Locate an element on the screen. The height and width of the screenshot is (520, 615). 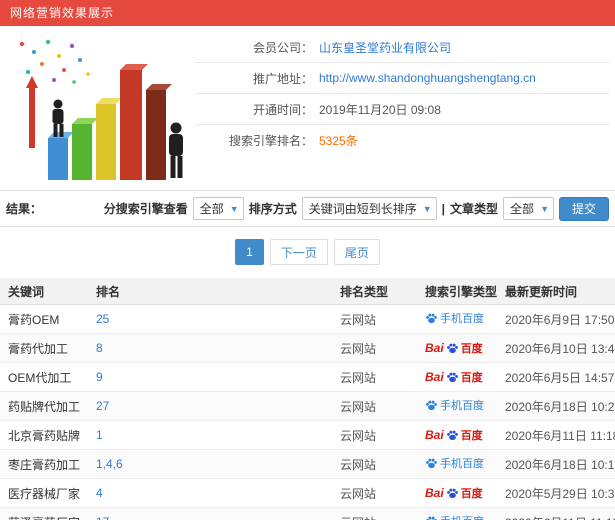
header-rank: 排名 is located at coordinates (108, 291).